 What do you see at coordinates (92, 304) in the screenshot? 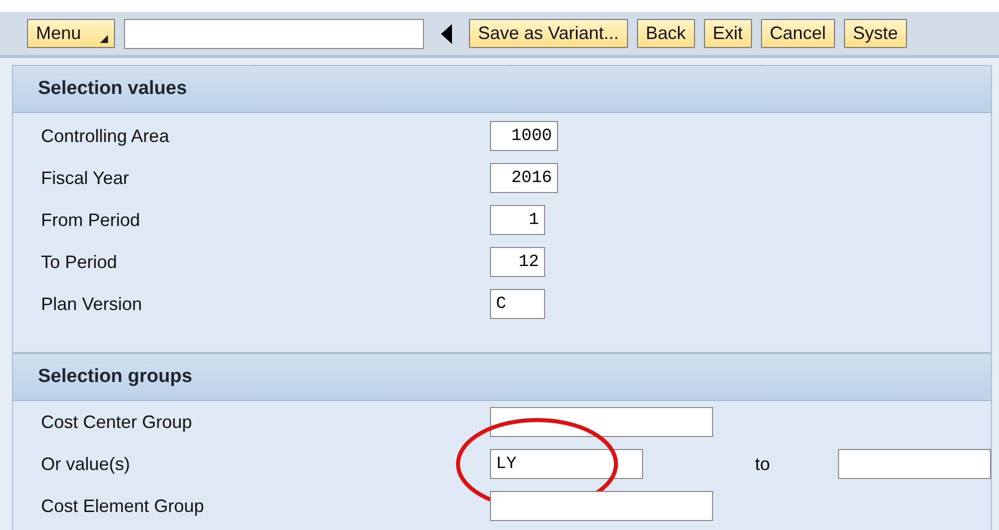
I see `field-label: Plan Version` at bounding box center [92, 304].